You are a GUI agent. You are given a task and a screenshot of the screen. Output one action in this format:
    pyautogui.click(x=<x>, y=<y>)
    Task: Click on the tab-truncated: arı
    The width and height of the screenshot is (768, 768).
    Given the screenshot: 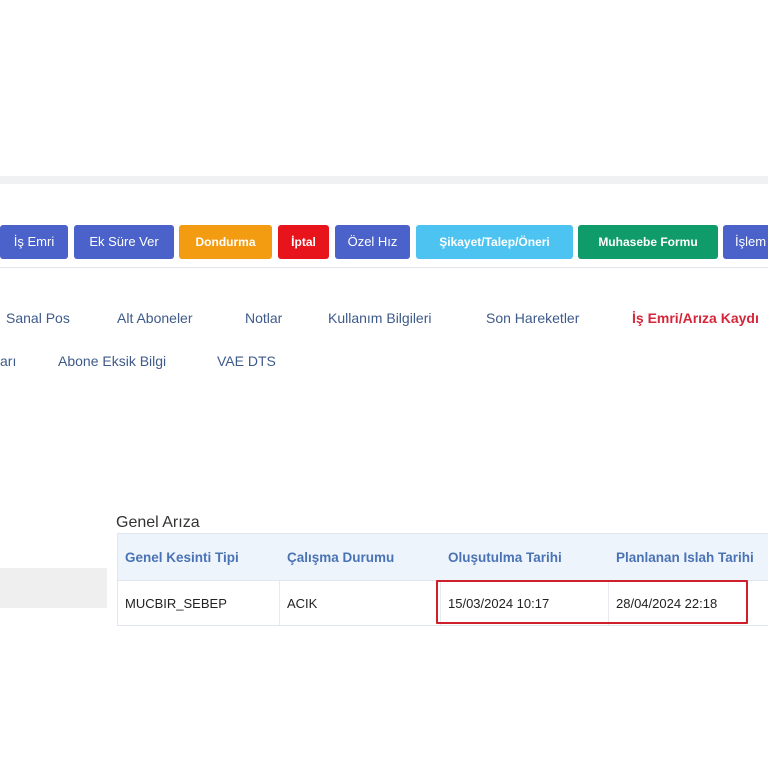 What is the action you would take?
    pyautogui.click(x=8, y=361)
    